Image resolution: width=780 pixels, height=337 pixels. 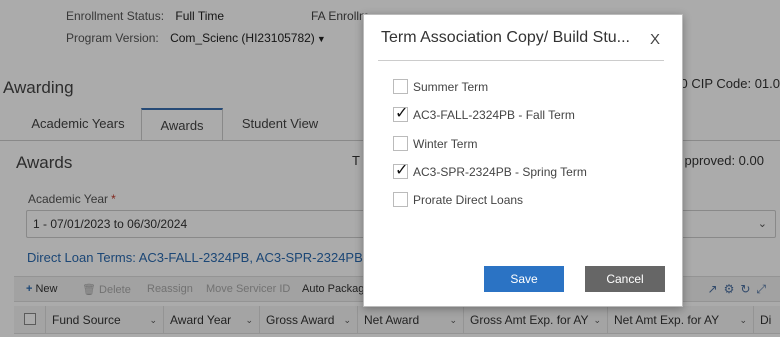 I want to click on close-button: X, so click(x=655, y=39).